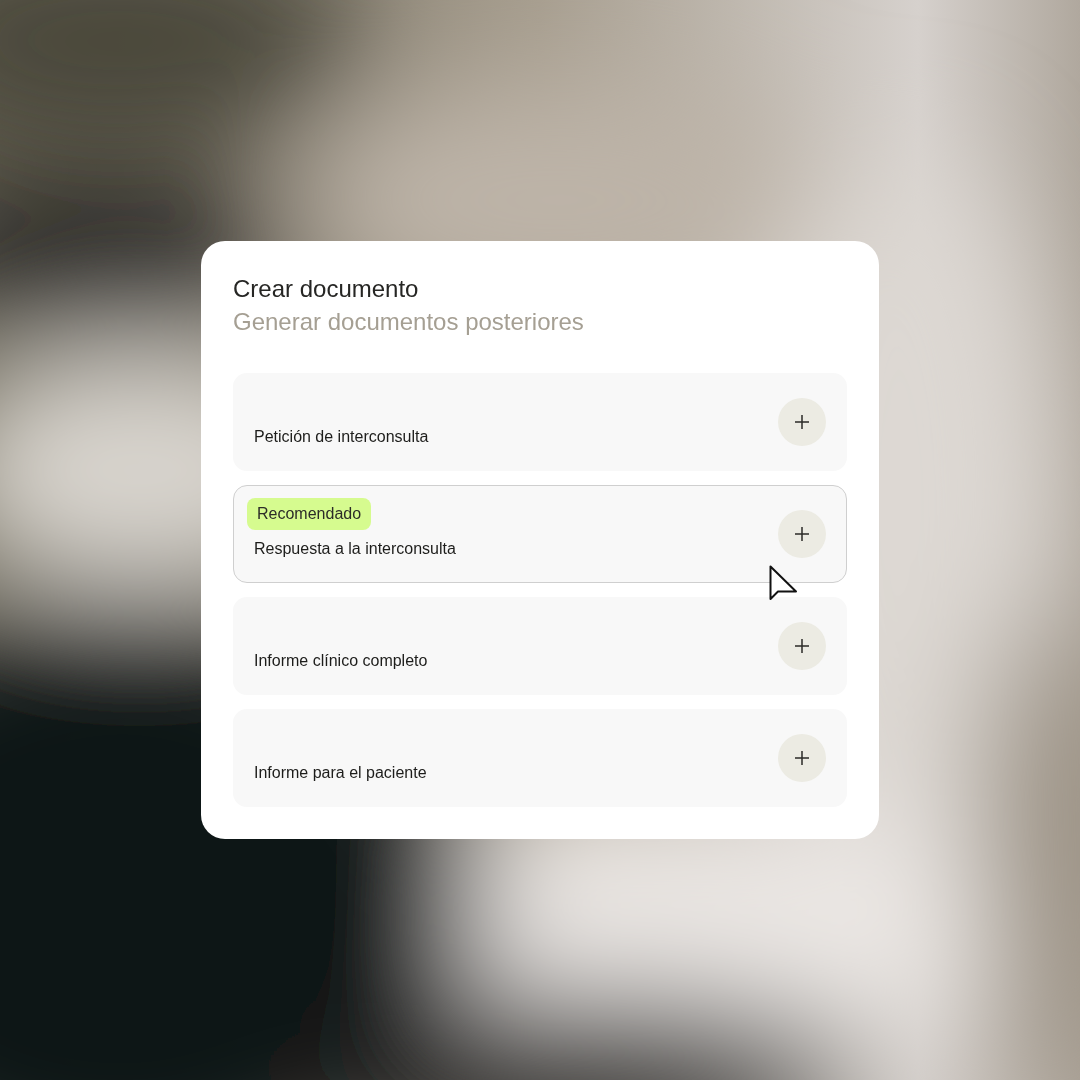  I want to click on document-option: Petición de interconsulta, so click(540, 422).